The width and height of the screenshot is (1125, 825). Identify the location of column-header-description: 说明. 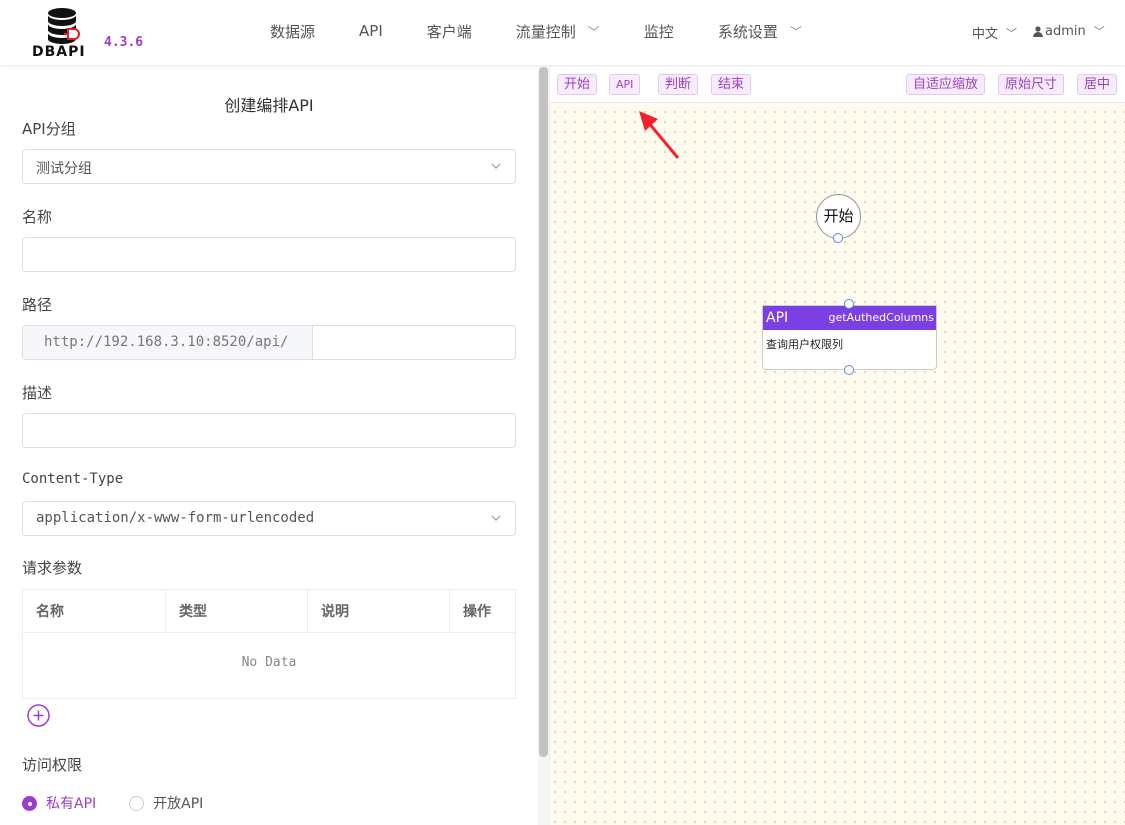
(379, 611).